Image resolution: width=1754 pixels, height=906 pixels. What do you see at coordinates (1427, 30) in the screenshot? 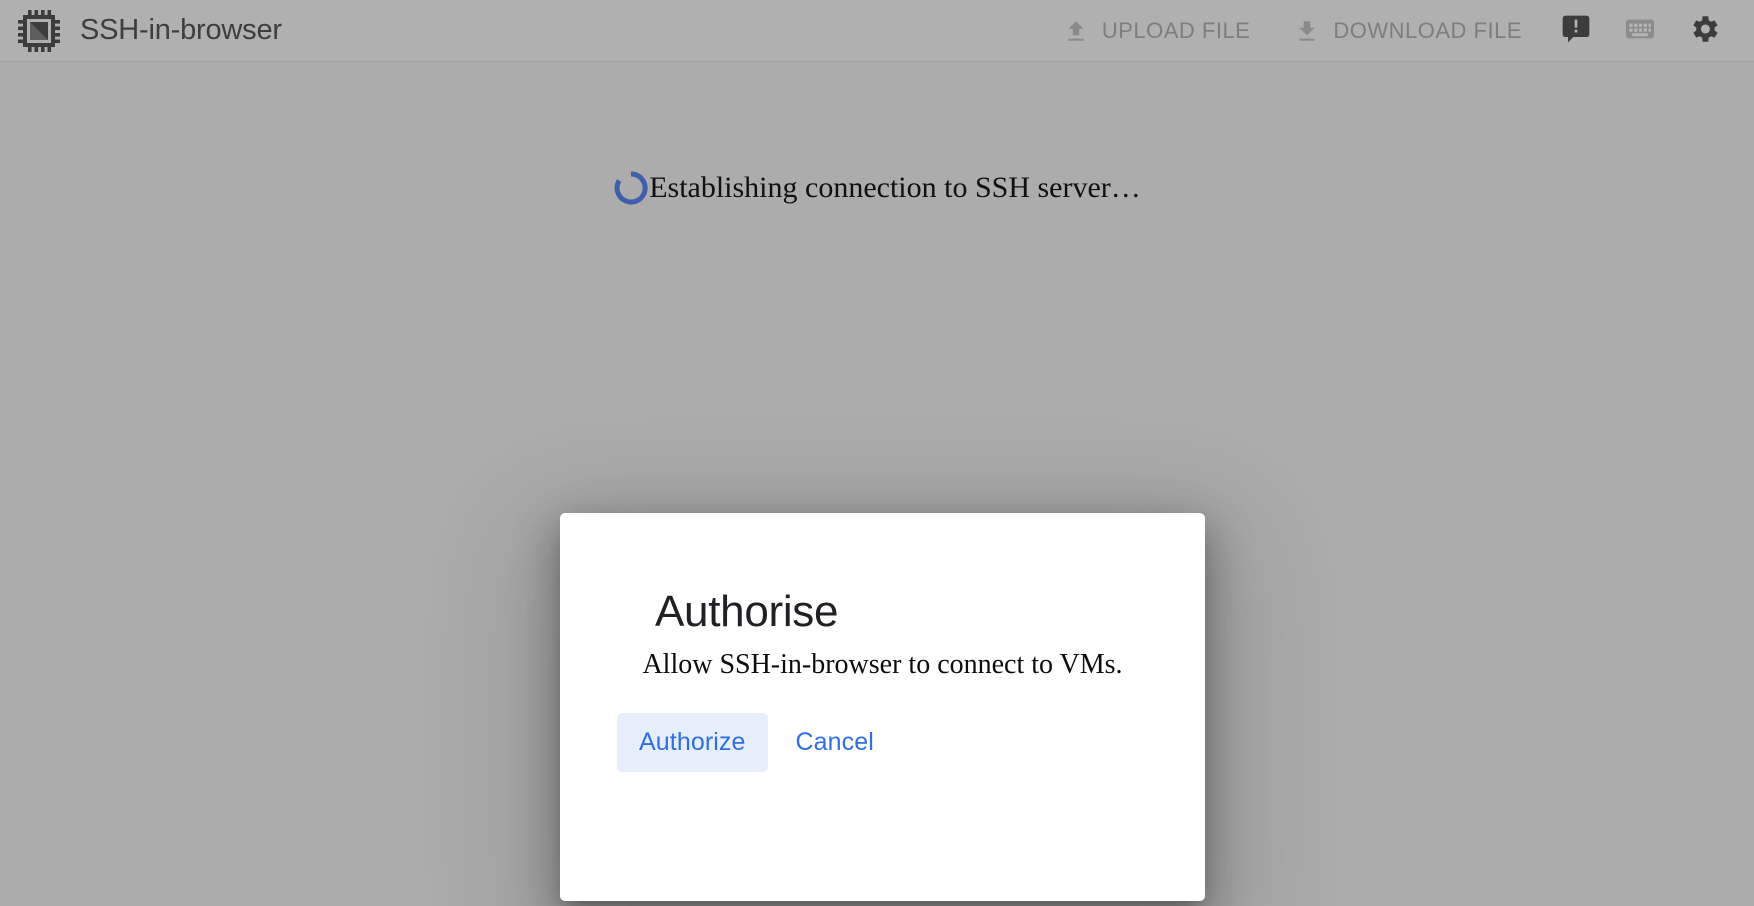
I see `download-file-label: DOWNLOAD FILE` at bounding box center [1427, 30].